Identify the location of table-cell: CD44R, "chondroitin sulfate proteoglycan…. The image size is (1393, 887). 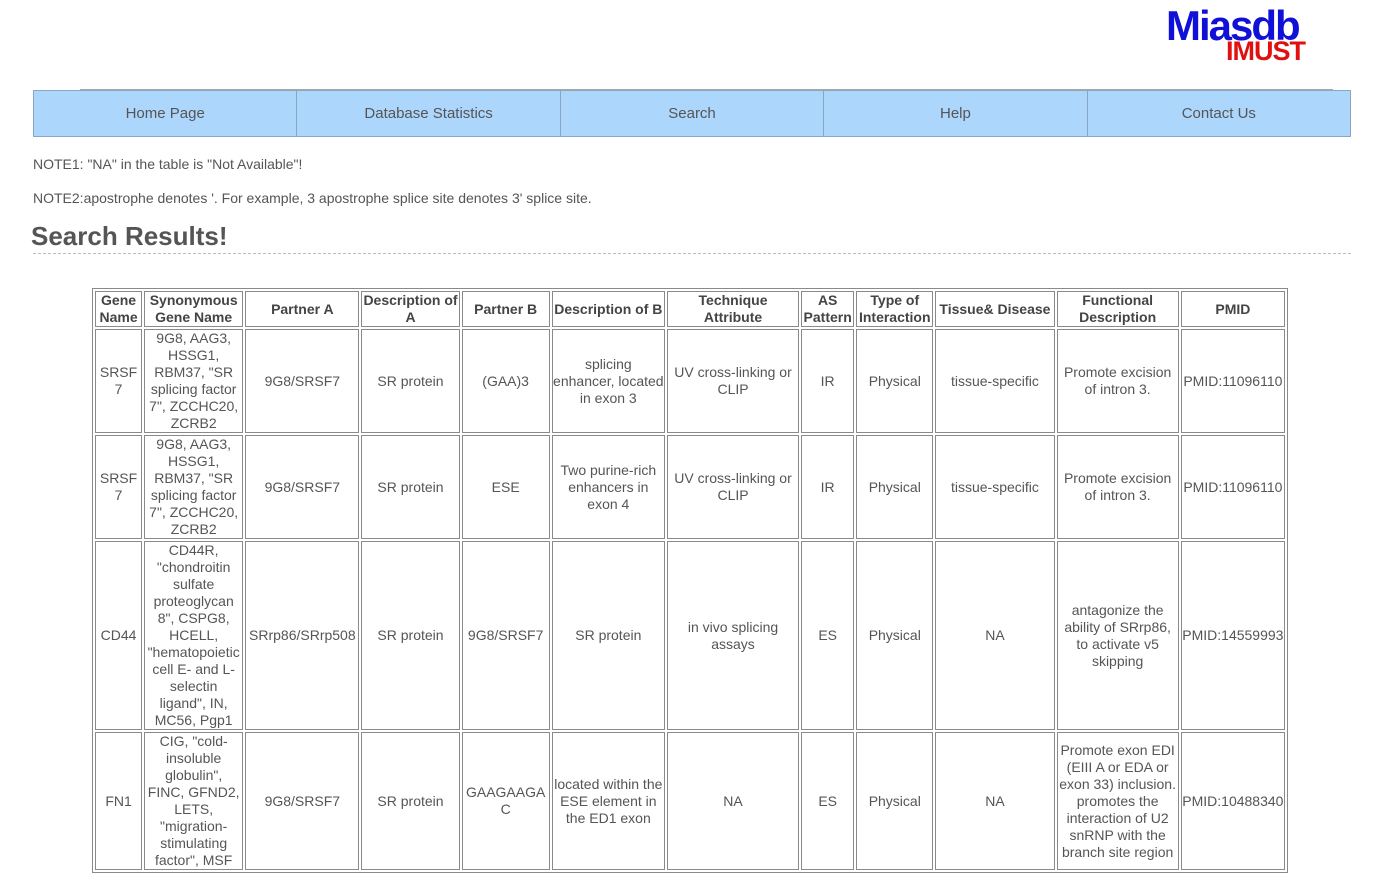
(194, 635).